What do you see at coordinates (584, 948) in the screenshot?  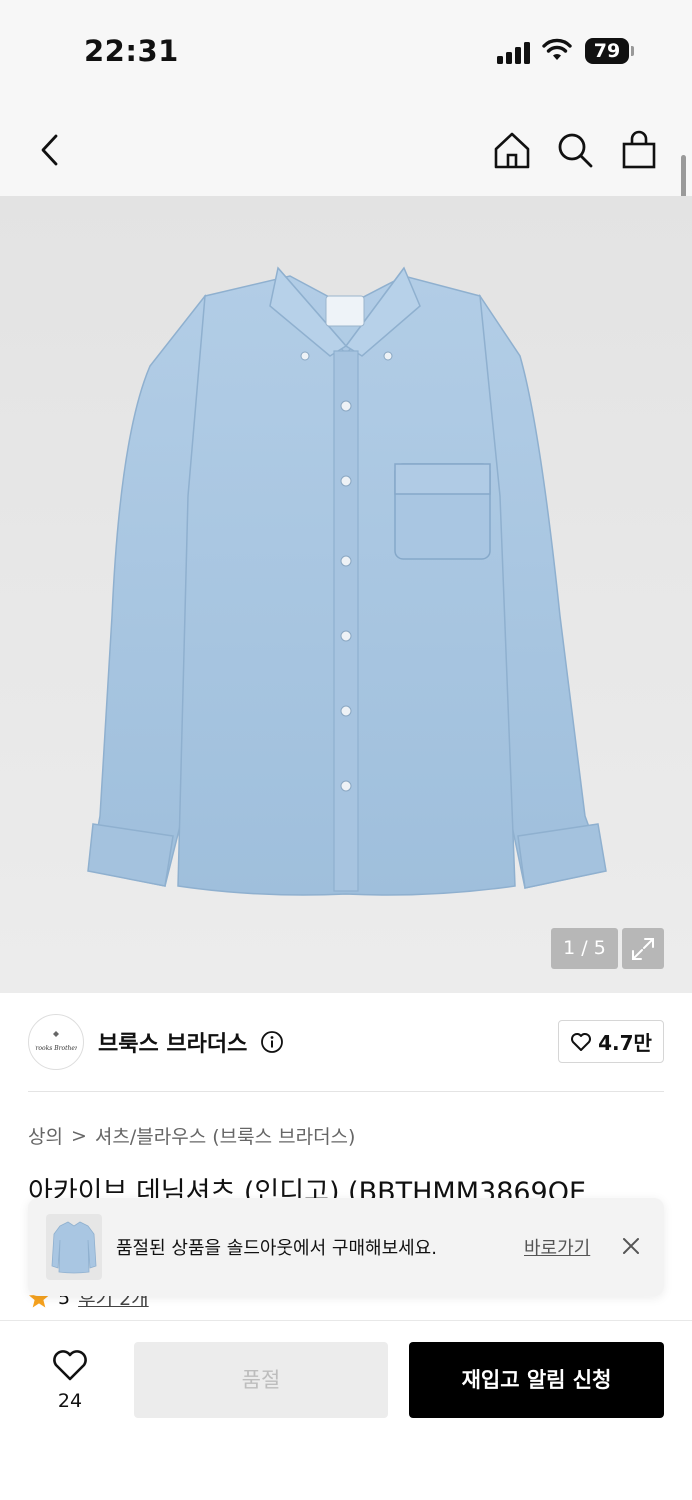 I see `image-page-indicator: 1 / 5` at bounding box center [584, 948].